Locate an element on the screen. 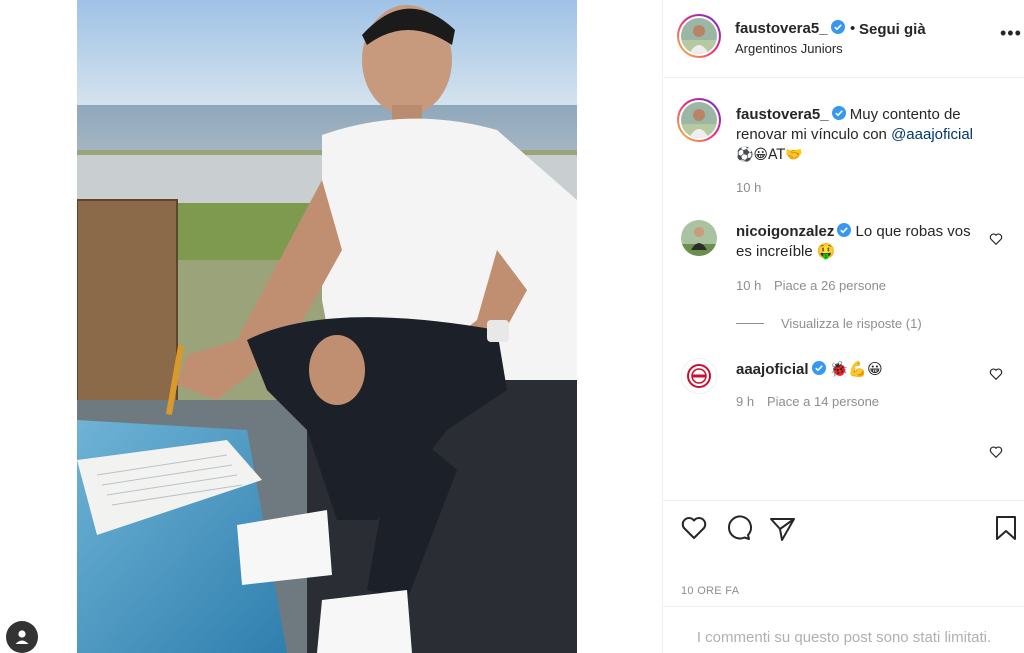  comment-author: aaajoficial is located at coordinates (772, 369).